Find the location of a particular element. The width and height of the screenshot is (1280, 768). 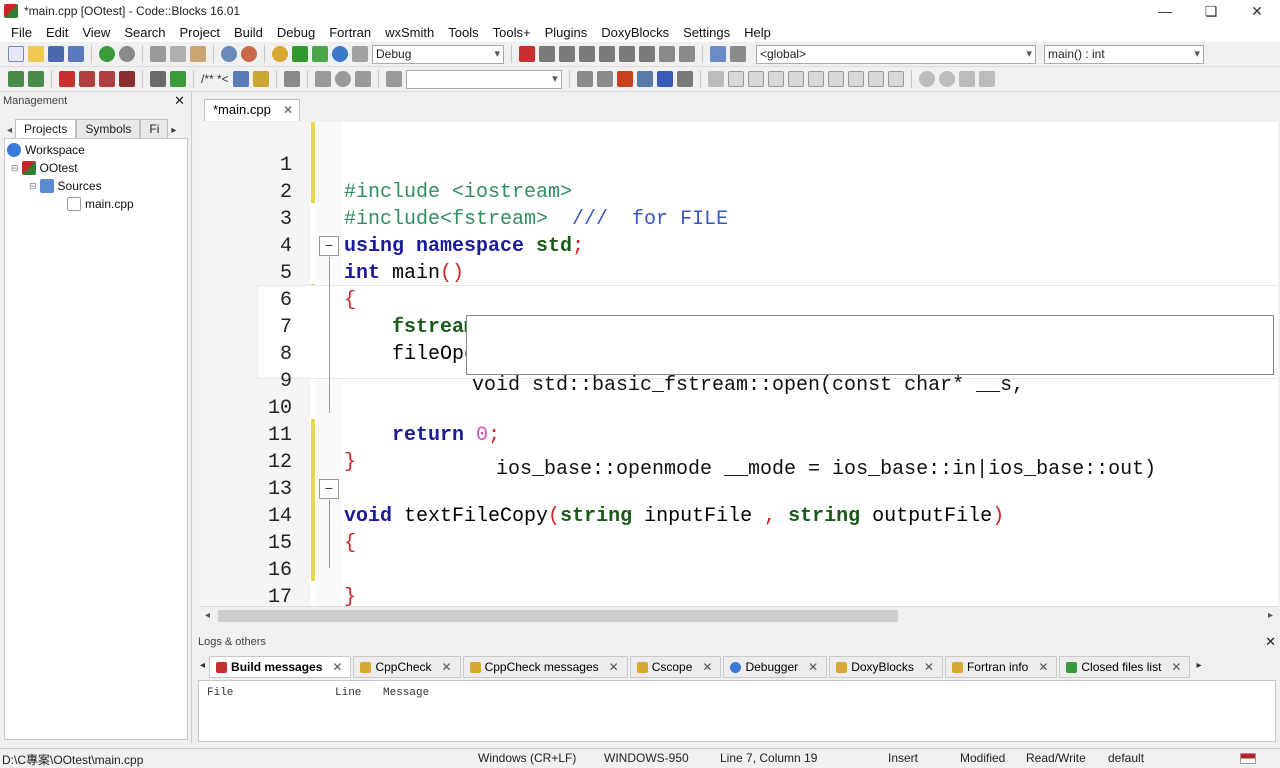

run-icon is located at coordinates (300, 54).